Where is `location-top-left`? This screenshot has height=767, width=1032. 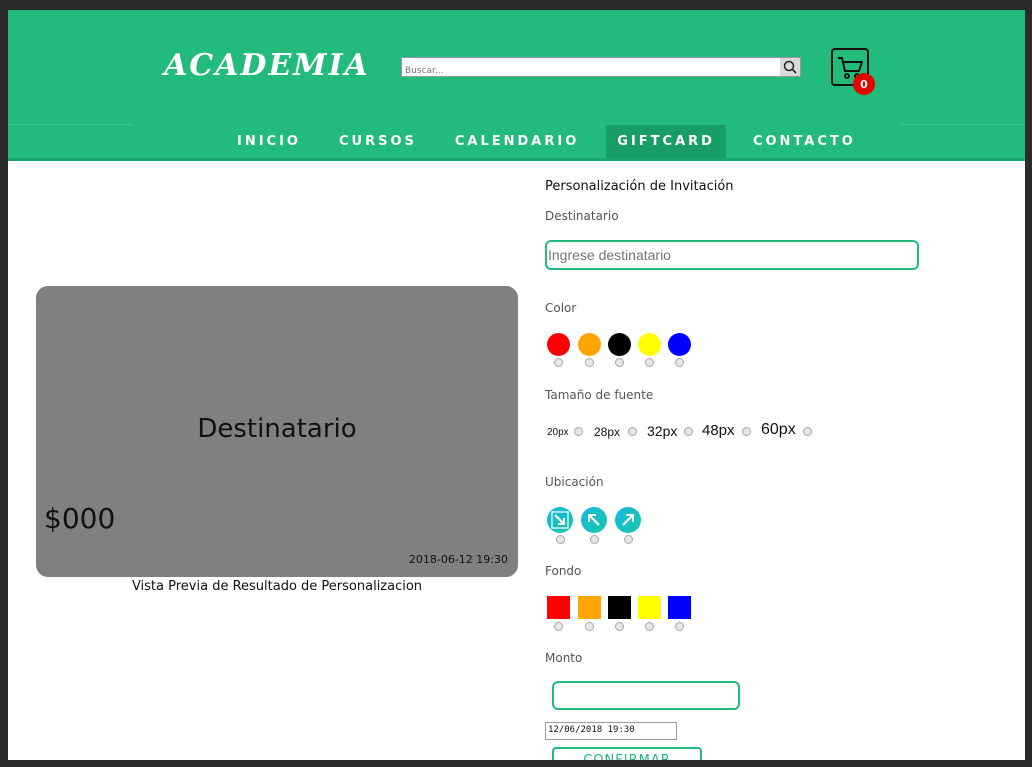 location-top-left is located at coordinates (594, 520).